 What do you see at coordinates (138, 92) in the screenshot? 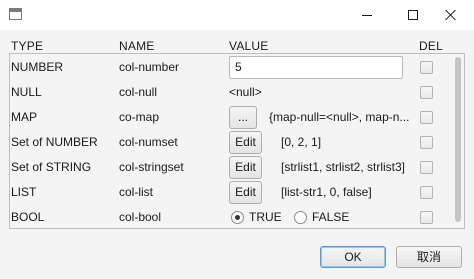
I see `row-name: col-null` at bounding box center [138, 92].